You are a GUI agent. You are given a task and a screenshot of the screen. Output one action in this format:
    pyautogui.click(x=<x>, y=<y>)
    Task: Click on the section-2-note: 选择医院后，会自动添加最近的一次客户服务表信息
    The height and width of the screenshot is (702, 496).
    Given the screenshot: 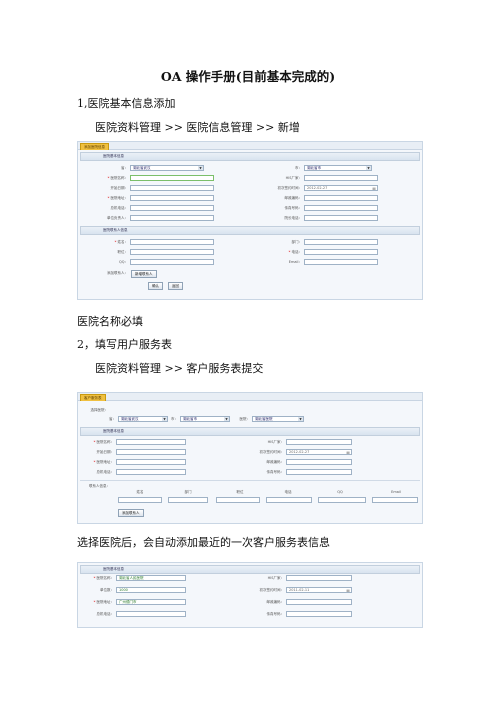 What is the action you would take?
    pyautogui.click(x=203, y=542)
    